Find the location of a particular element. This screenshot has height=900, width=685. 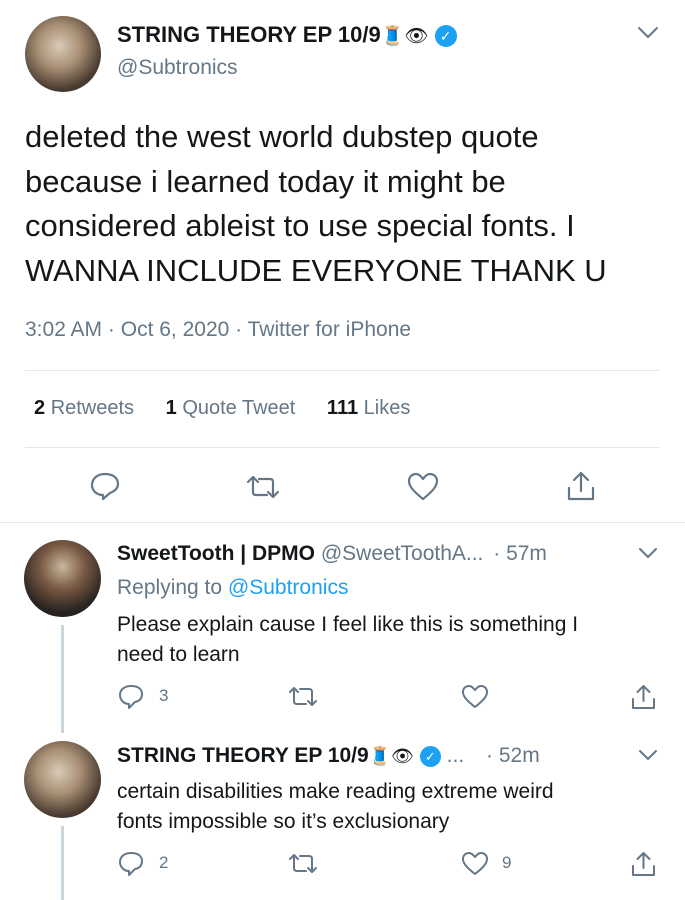

author-name-row: STRING THEORY EP 10/9🧵👁 ✓ is located at coordinates (287, 35).